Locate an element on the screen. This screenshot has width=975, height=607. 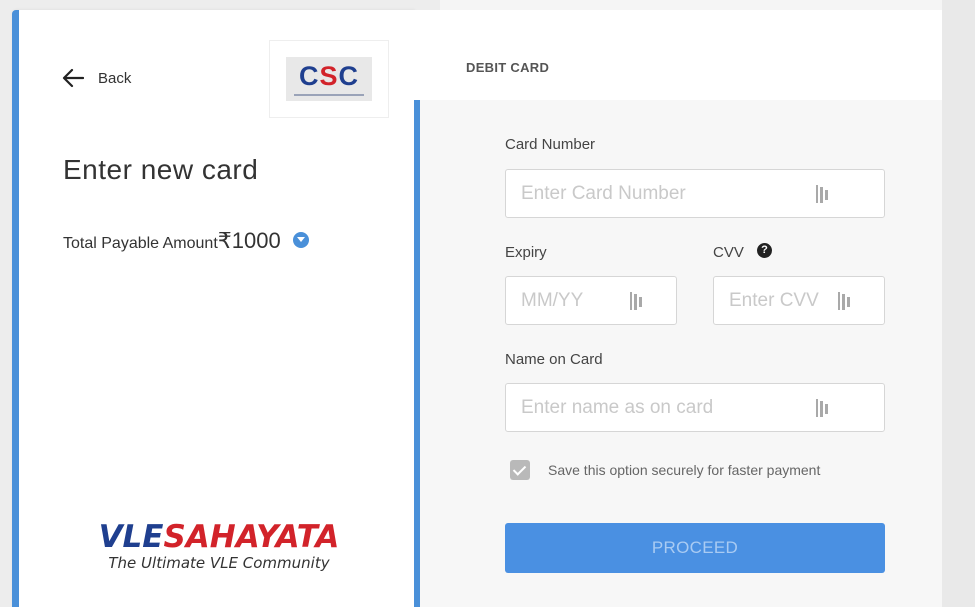
cvv-field is located at coordinates (799, 300).